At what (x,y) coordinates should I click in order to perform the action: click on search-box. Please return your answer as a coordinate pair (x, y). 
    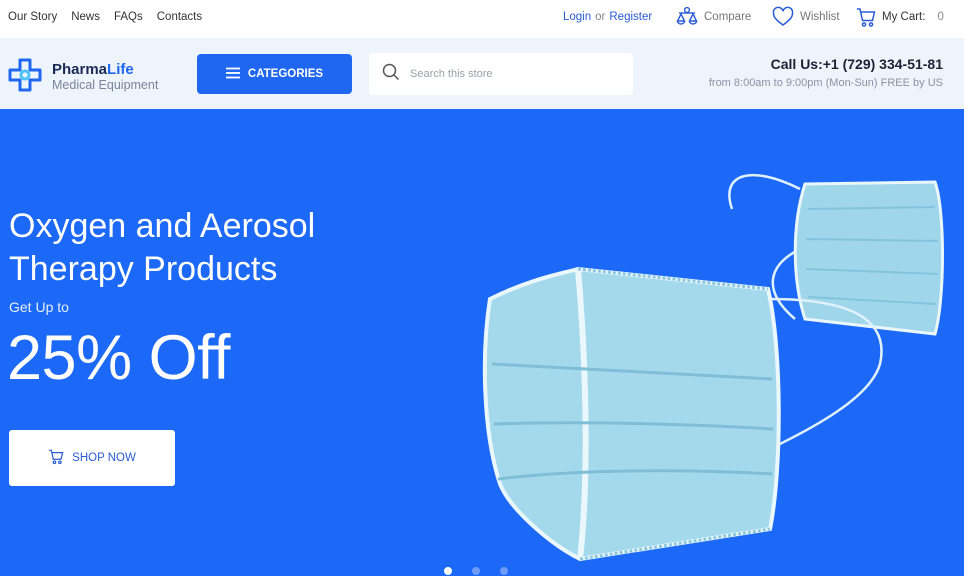
    Looking at the image, I should click on (501, 74).